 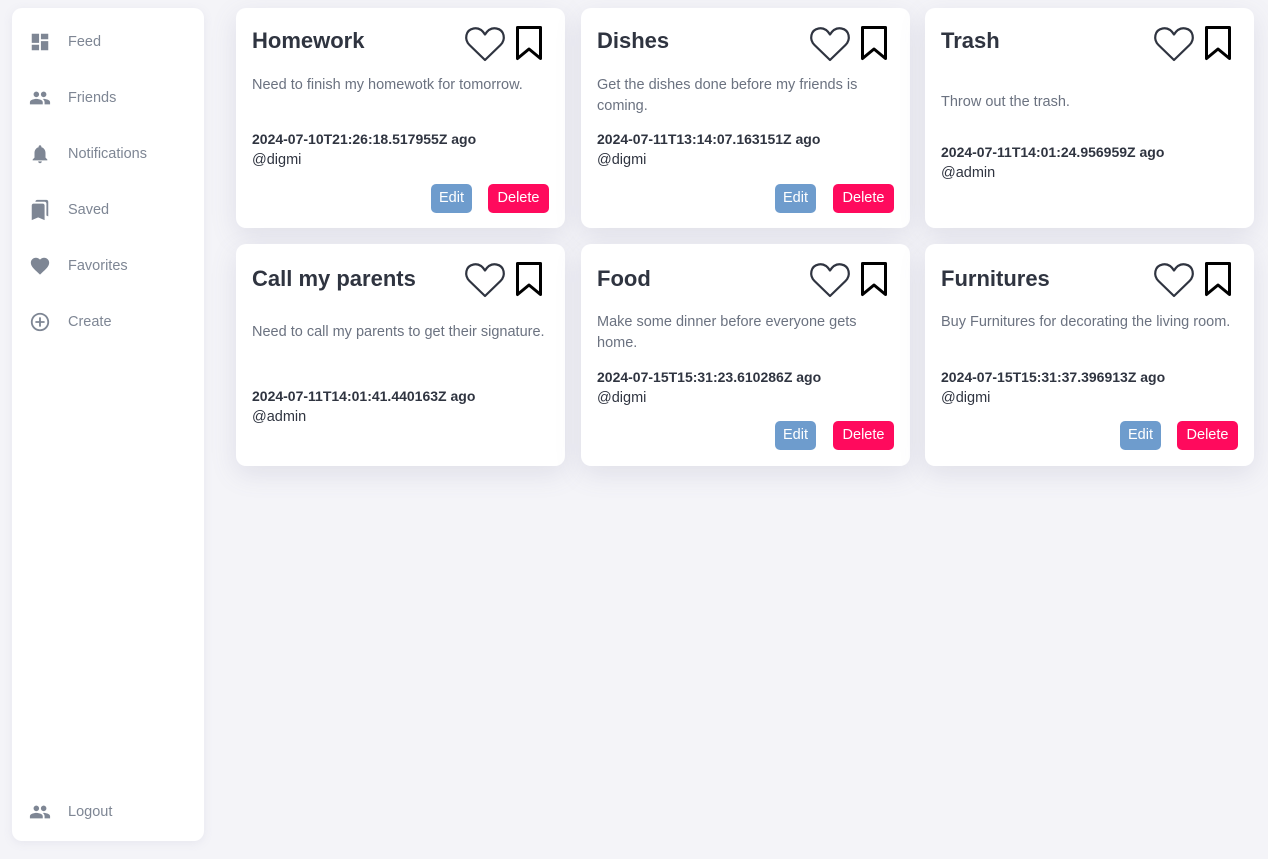 What do you see at coordinates (1053, 152) in the screenshot?
I see `card-timestamp: 2024-07-11T14:01:24.956959Z ago` at bounding box center [1053, 152].